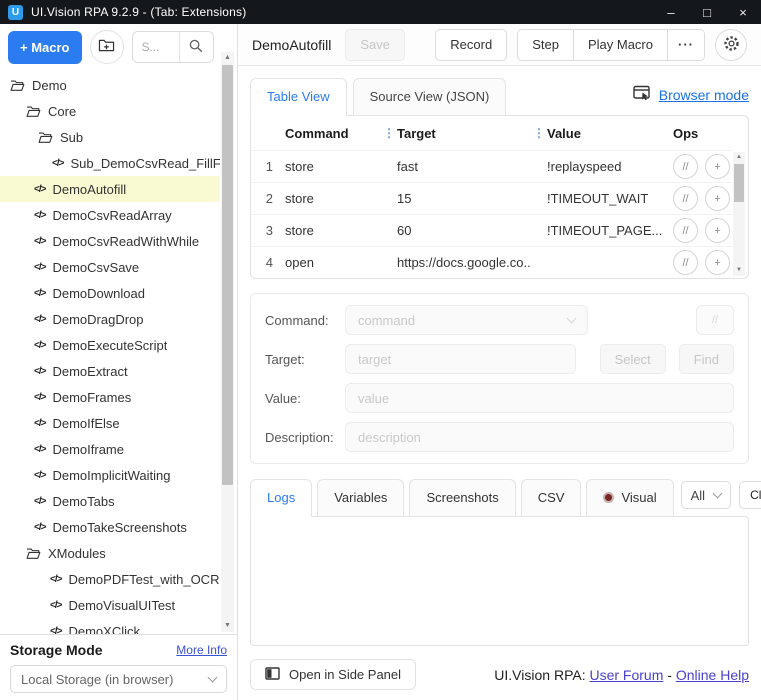 The height and width of the screenshot is (700, 761). What do you see at coordinates (471, 44) in the screenshot?
I see `record-button: Record` at bounding box center [471, 44].